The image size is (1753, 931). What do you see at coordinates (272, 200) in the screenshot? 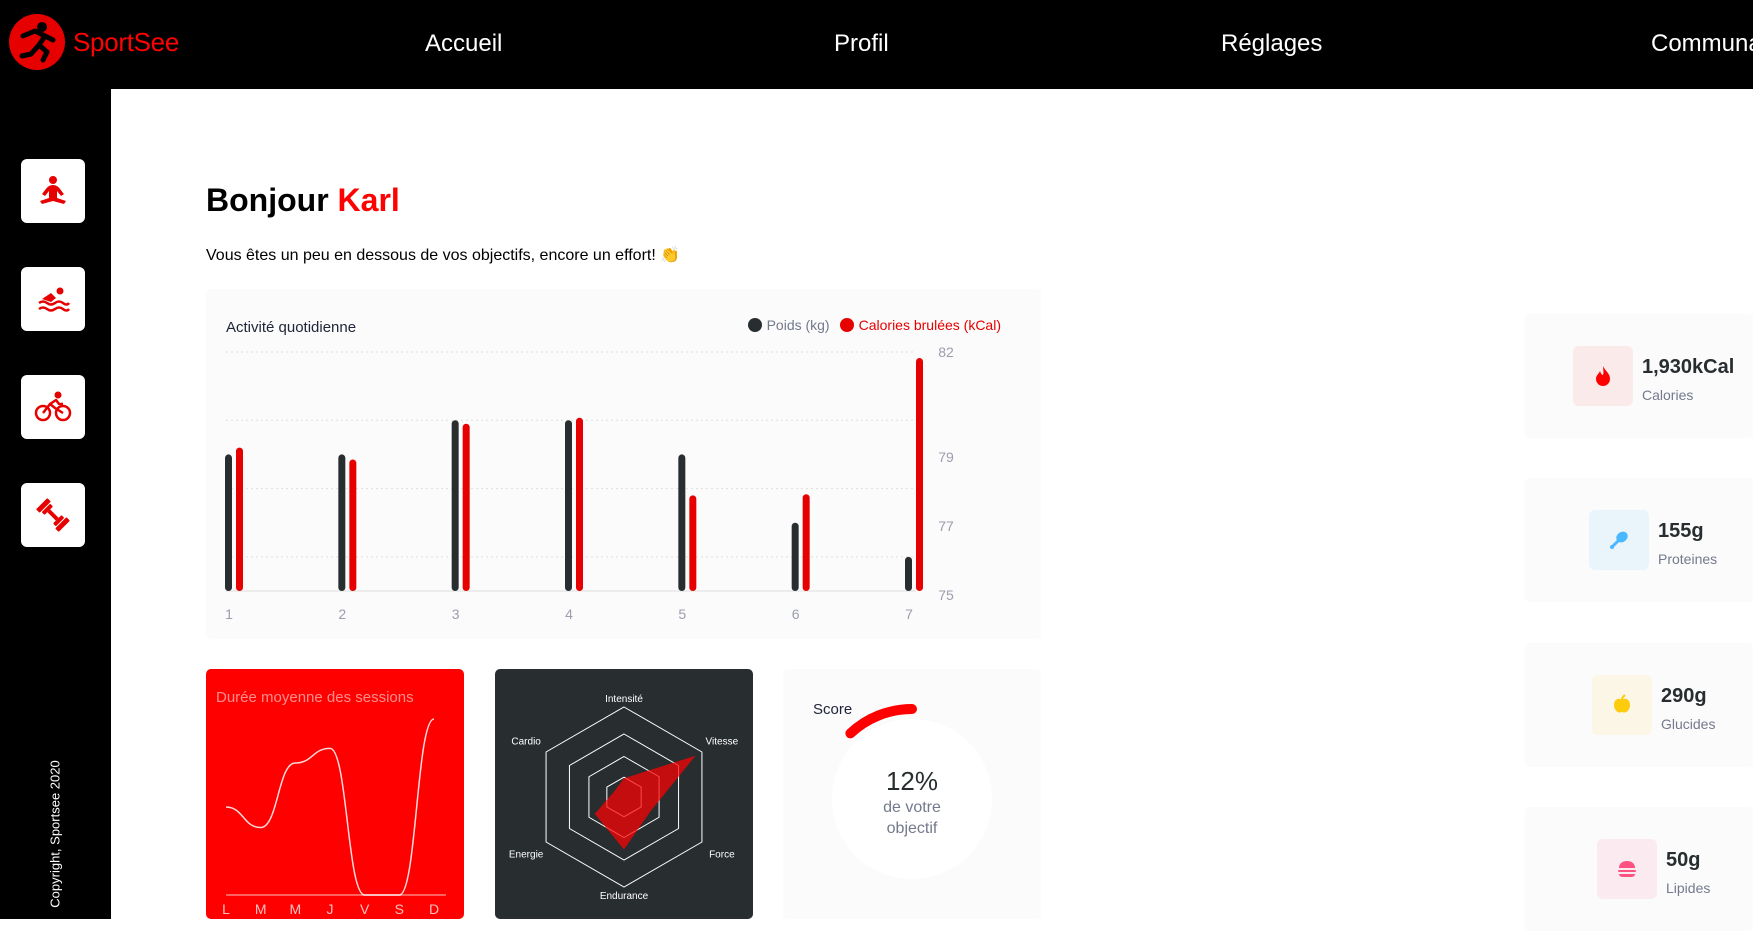
I see `greeting-prefix: Bonjour` at bounding box center [272, 200].